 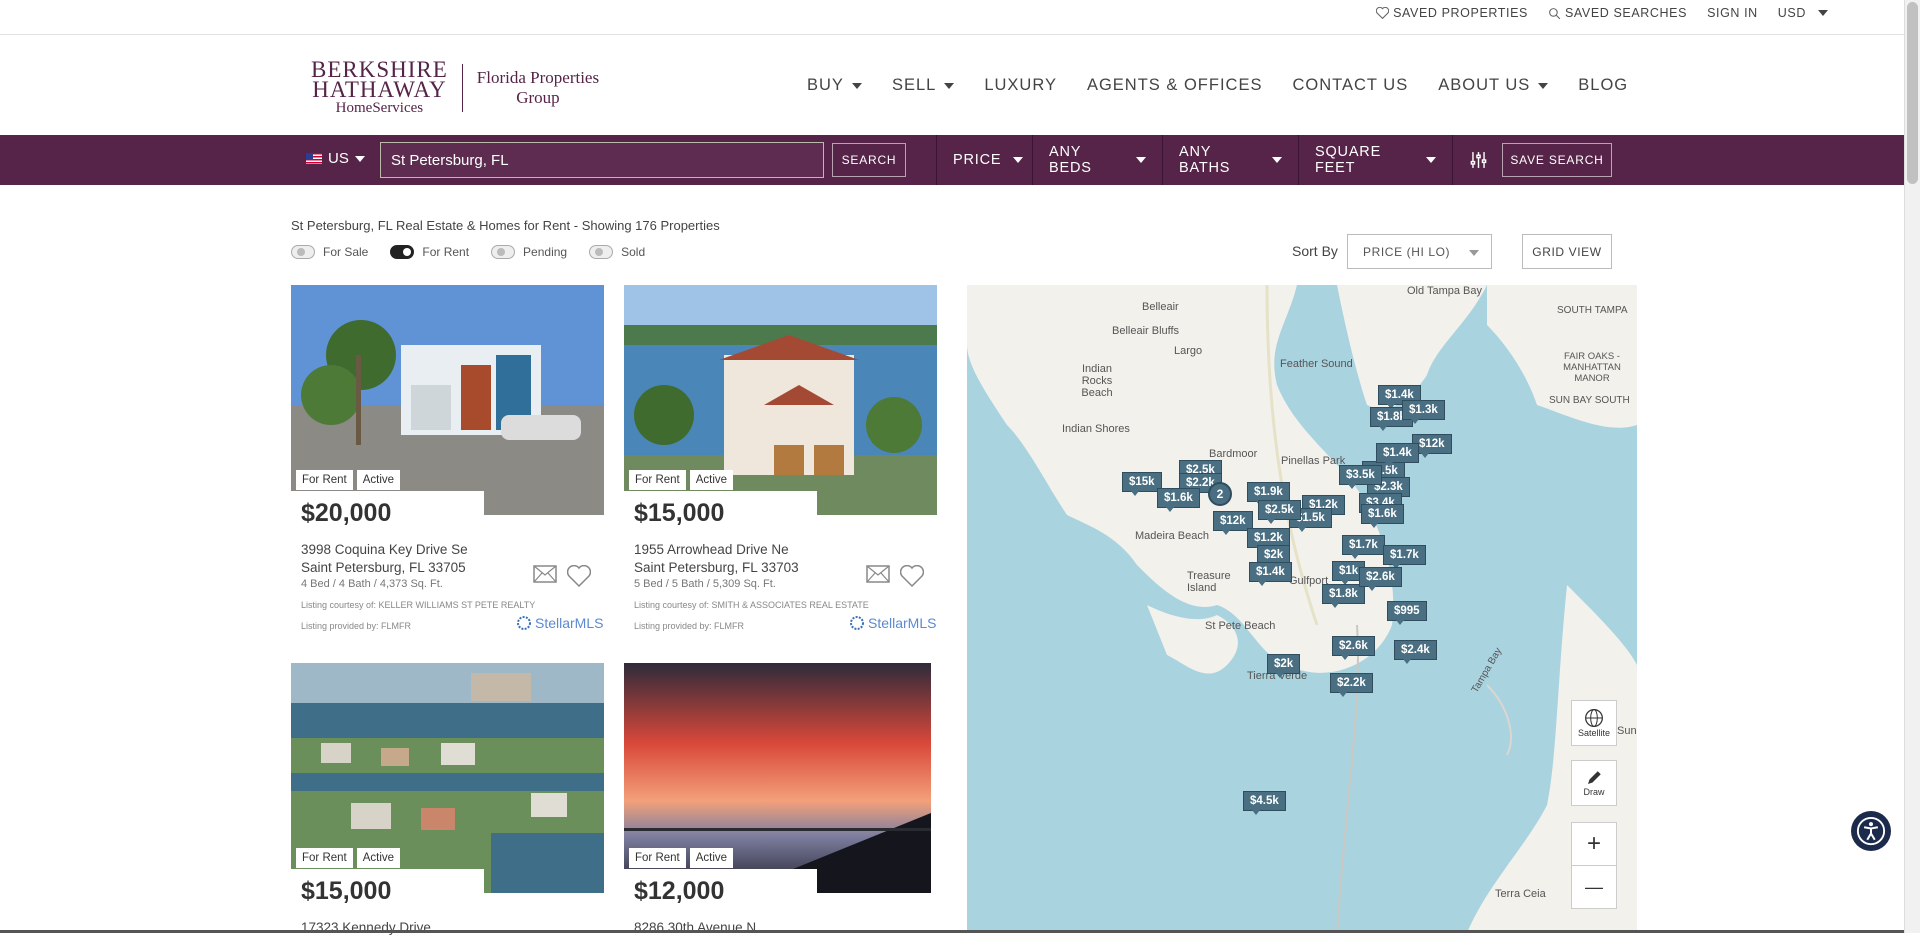 I want to click on map-price-pin: $995, so click(x=1407, y=613).